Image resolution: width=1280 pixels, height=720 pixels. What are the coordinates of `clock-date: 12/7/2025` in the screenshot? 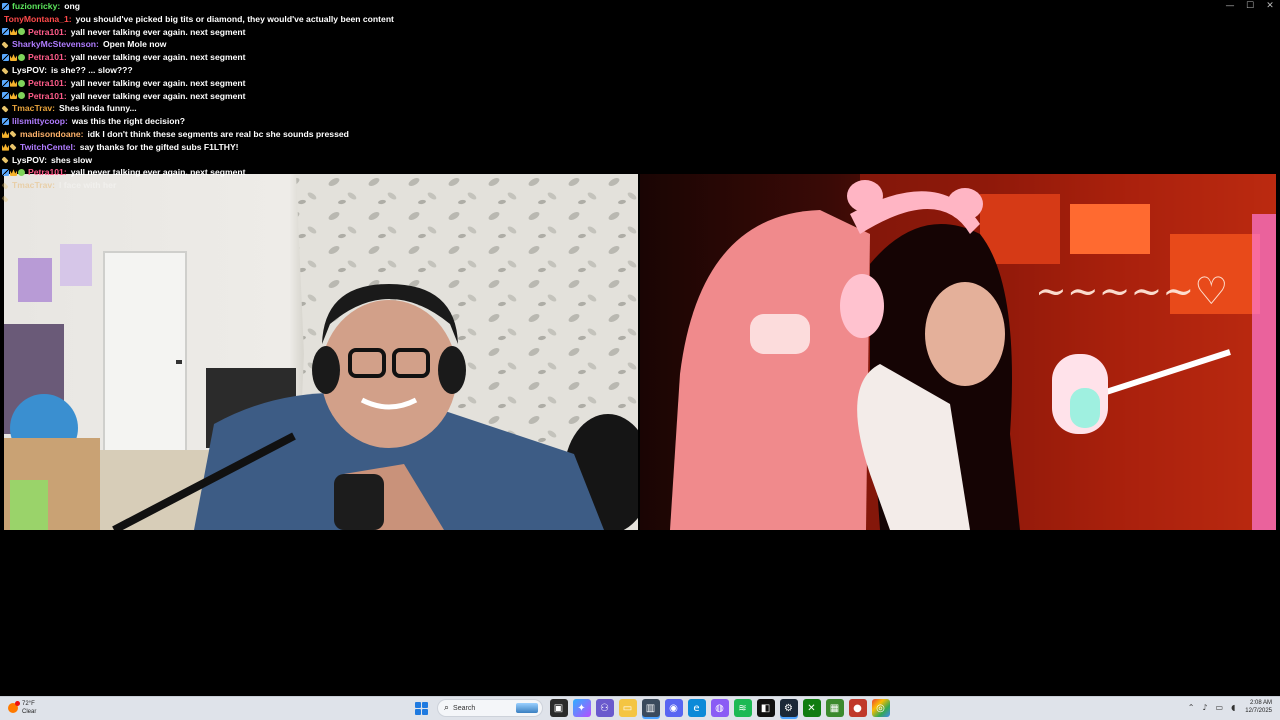 It's located at (1258, 711).